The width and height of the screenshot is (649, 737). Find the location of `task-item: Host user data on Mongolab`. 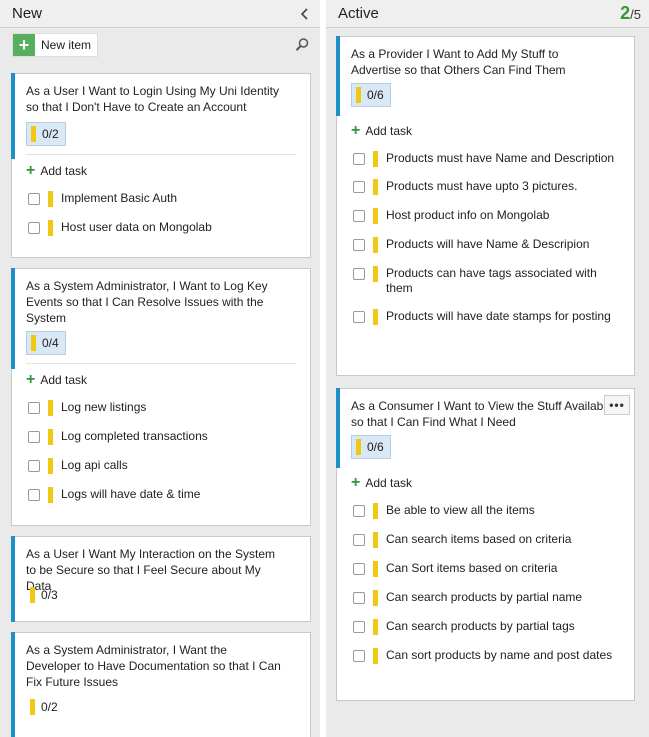

task-item: Host user data on Mongolab is located at coordinates (161, 228).